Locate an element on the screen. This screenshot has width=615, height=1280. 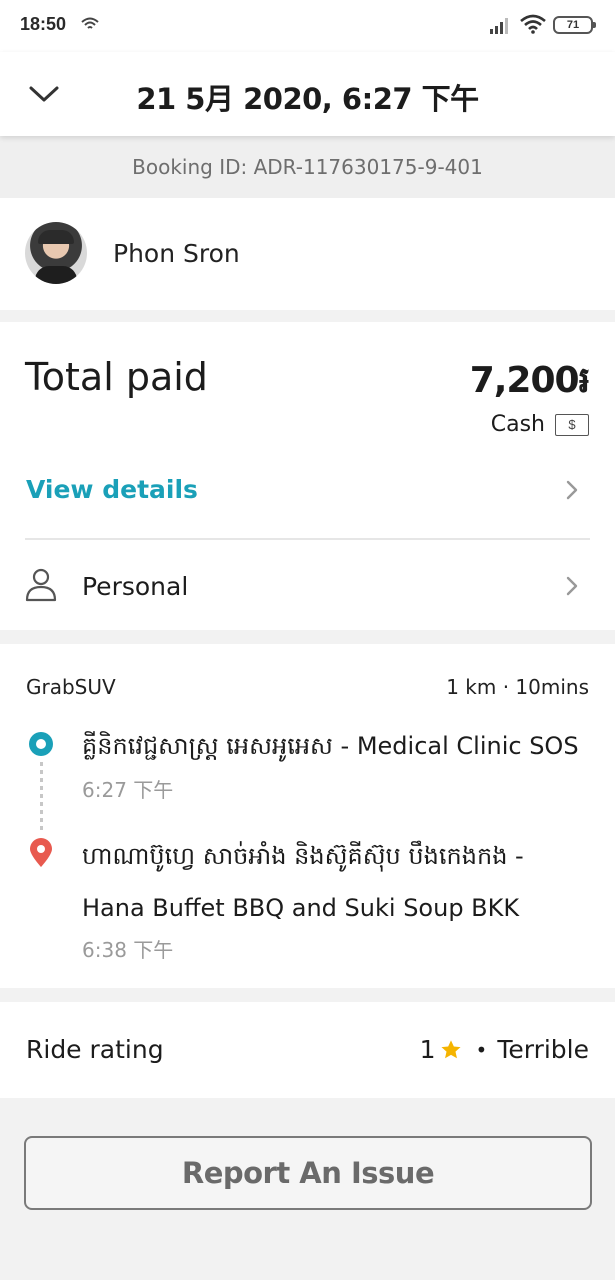
dropoff-time: 6:38 下午 is located at coordinates (128, 950).